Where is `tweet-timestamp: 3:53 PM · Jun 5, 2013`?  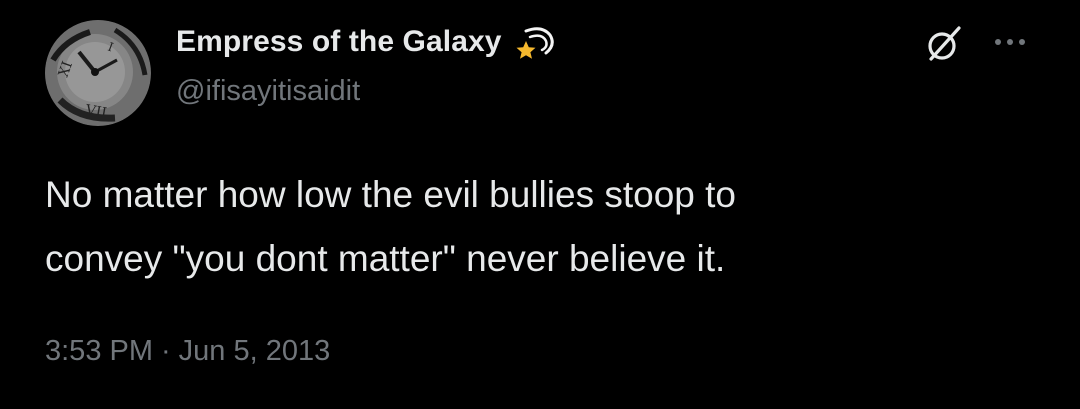 tweet-timestamp: 3:53 PM · Jun 5, 2013 is located at coordinates (187, 351).